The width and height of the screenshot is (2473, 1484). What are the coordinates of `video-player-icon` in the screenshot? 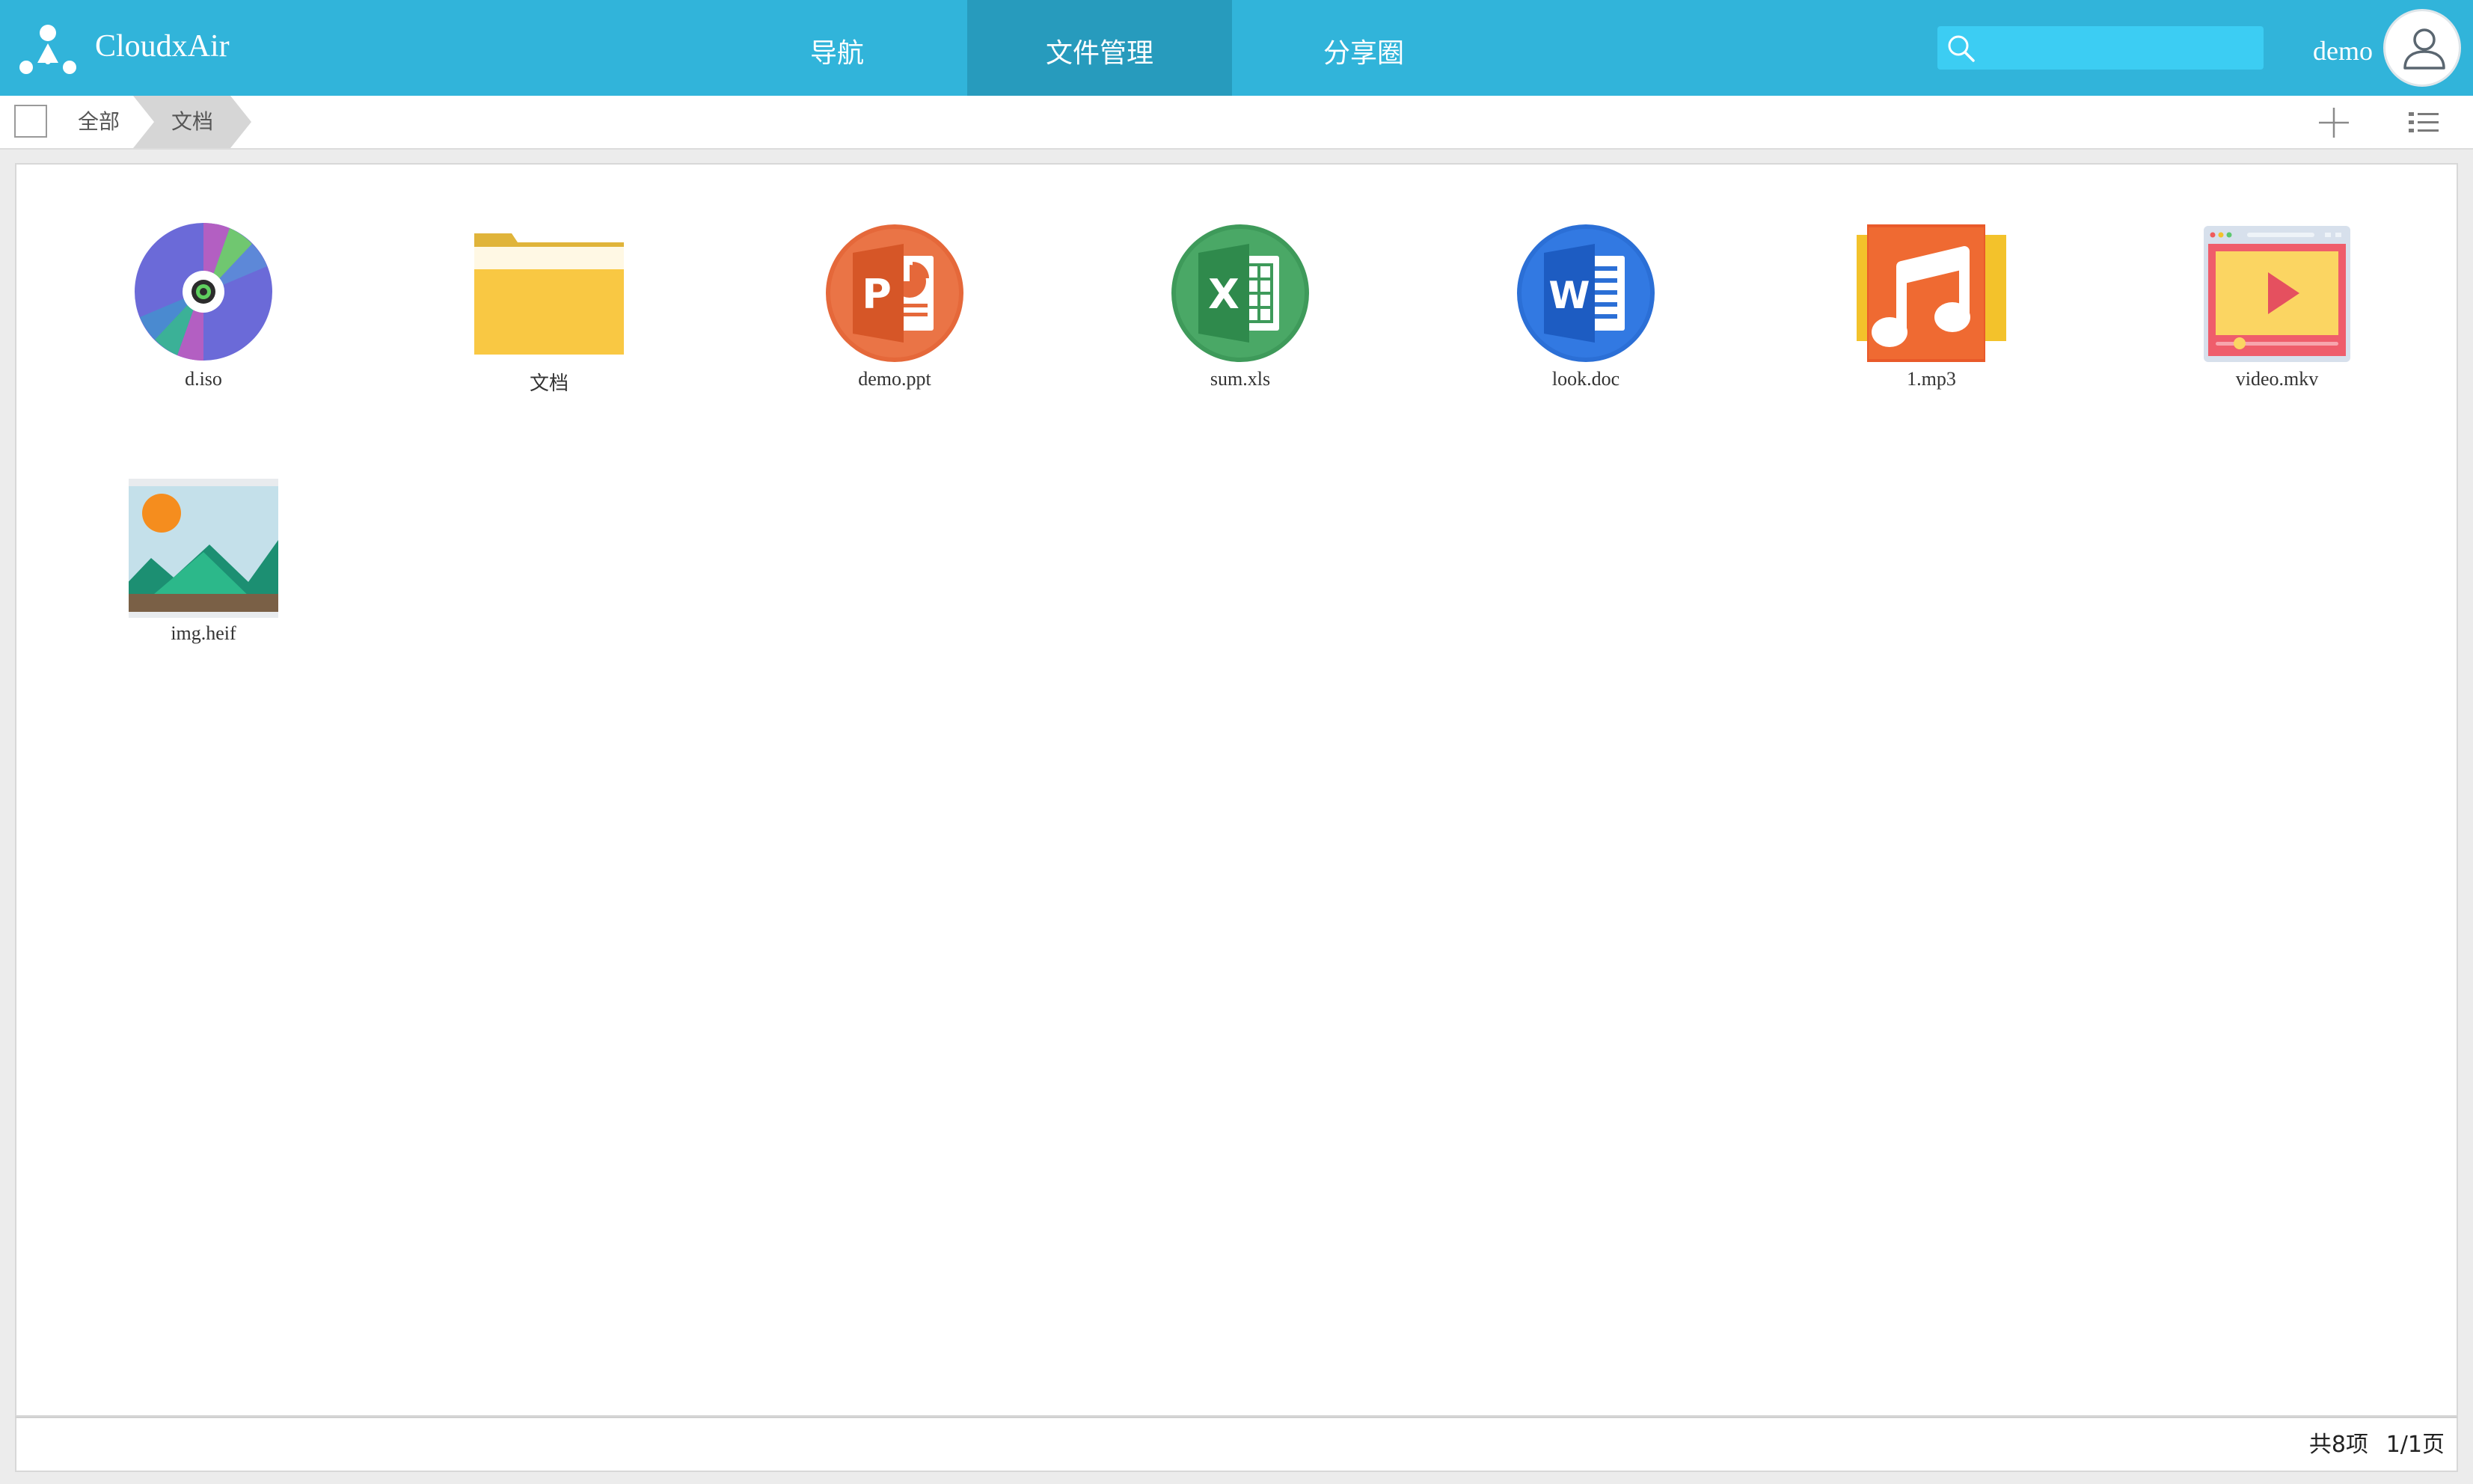 It's located at (2277, 294).